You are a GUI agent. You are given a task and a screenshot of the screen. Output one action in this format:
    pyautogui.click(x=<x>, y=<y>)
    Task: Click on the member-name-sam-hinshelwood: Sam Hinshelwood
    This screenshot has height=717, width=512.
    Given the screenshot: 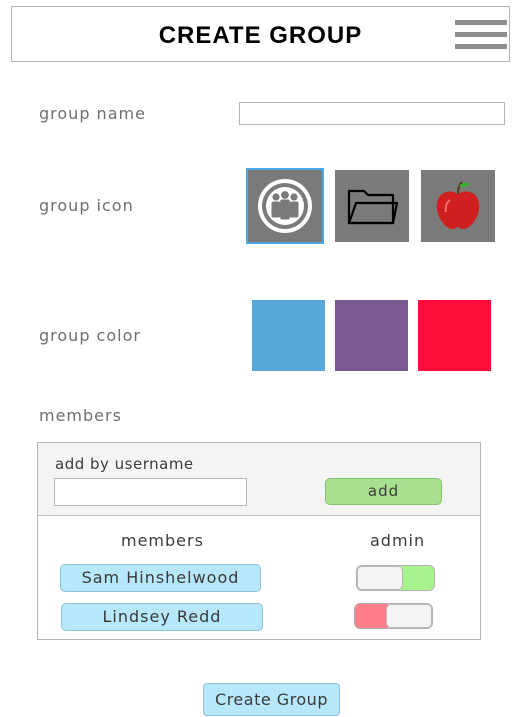 What is the action you would take?
    pyautogui.click(x=160, y=578)
    